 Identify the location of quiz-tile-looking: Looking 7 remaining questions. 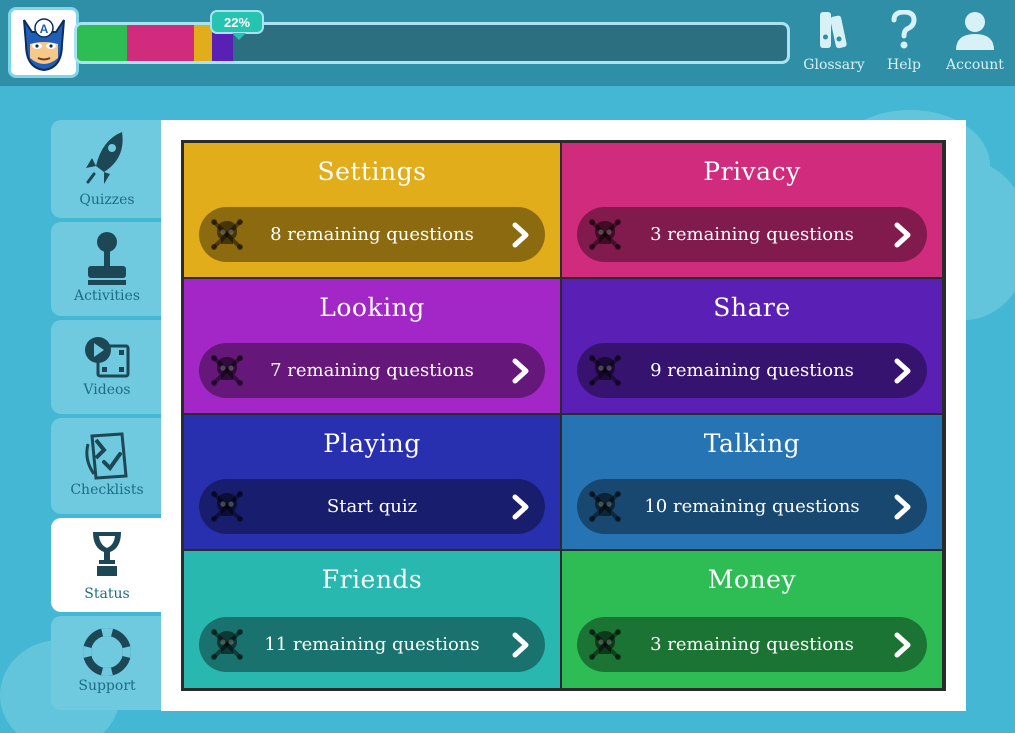
(372, 346).